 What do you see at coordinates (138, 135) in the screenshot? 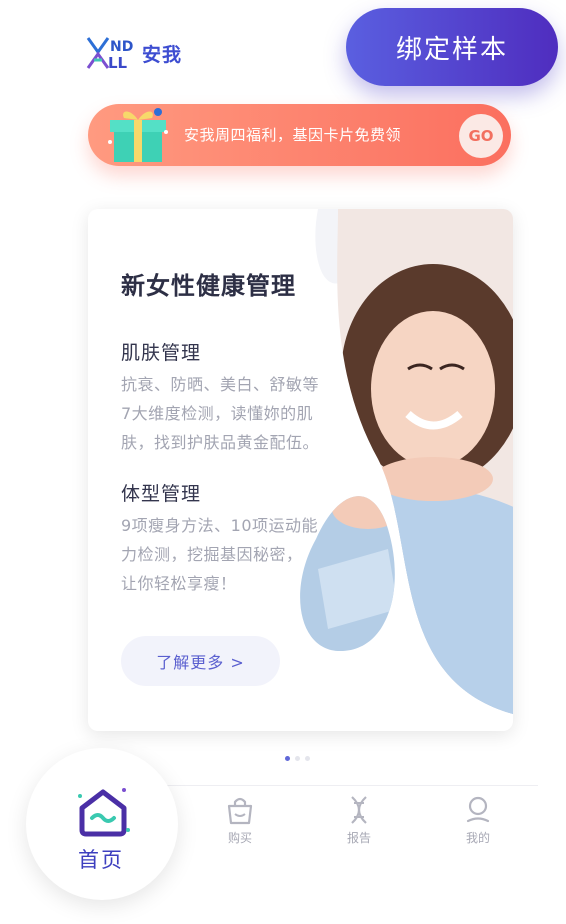
I see `gift-icon` at bounding box center [138, 135].